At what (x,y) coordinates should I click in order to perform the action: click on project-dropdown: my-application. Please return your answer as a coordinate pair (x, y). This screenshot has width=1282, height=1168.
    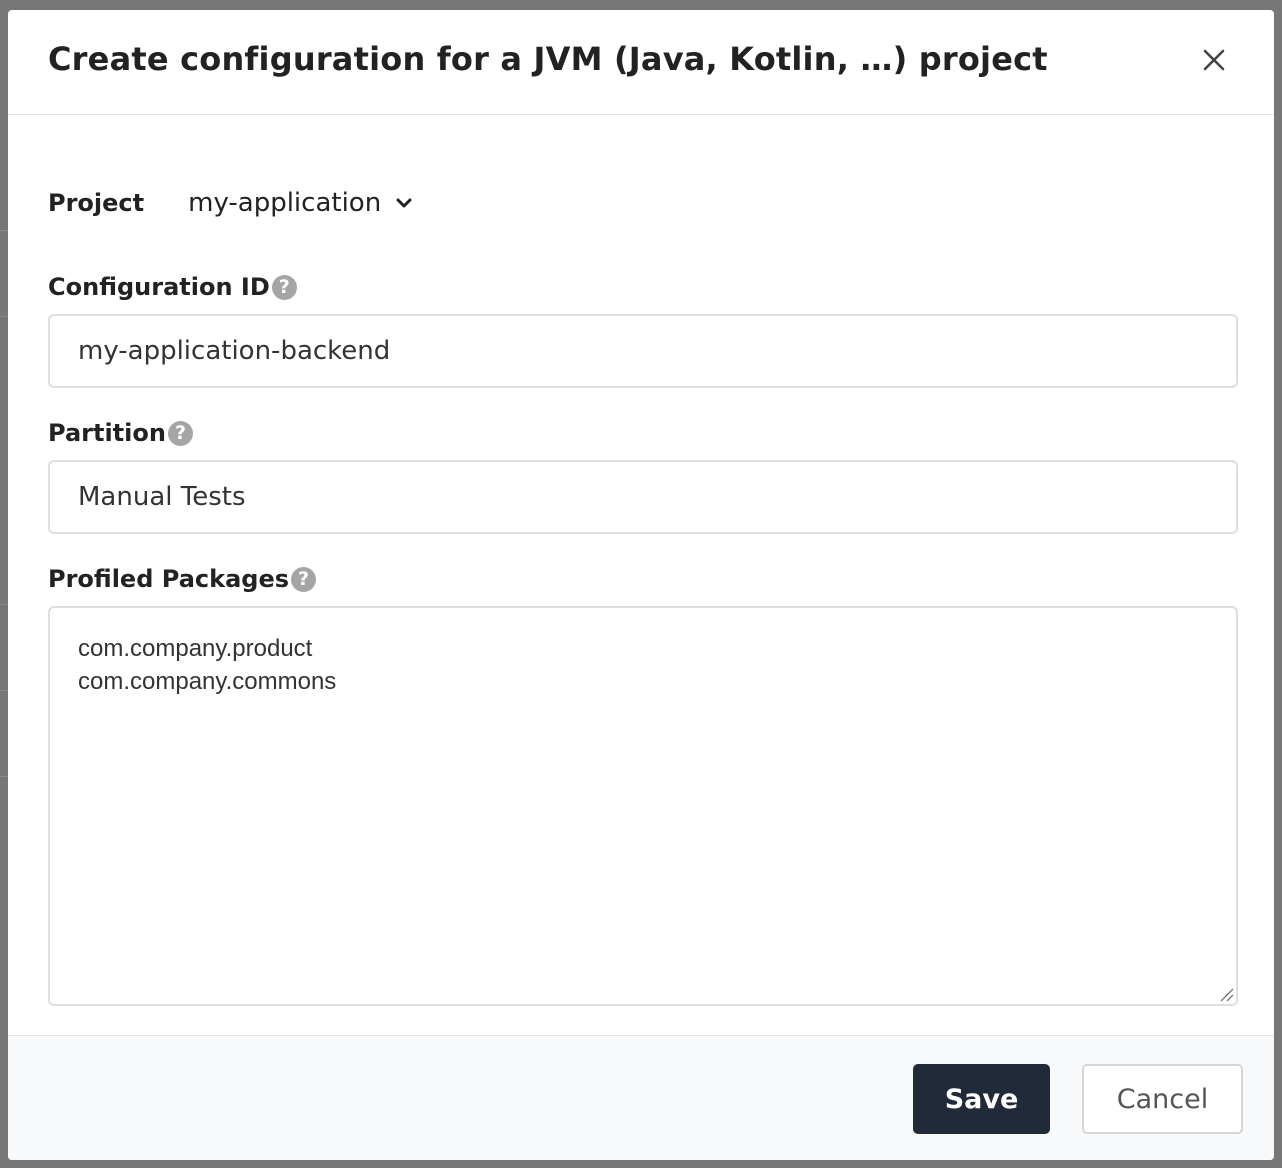
    Looking at the image, I should click on (300, 203).